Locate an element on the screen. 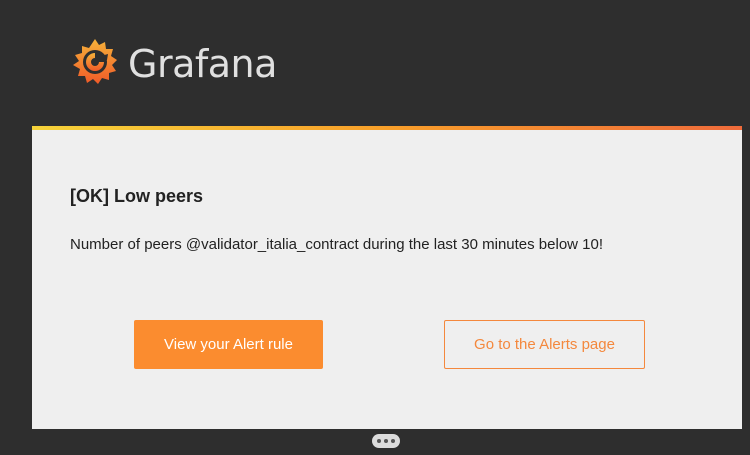 The image size is (750, 455). ellipsis-icon is located at coordinates (379, 441).